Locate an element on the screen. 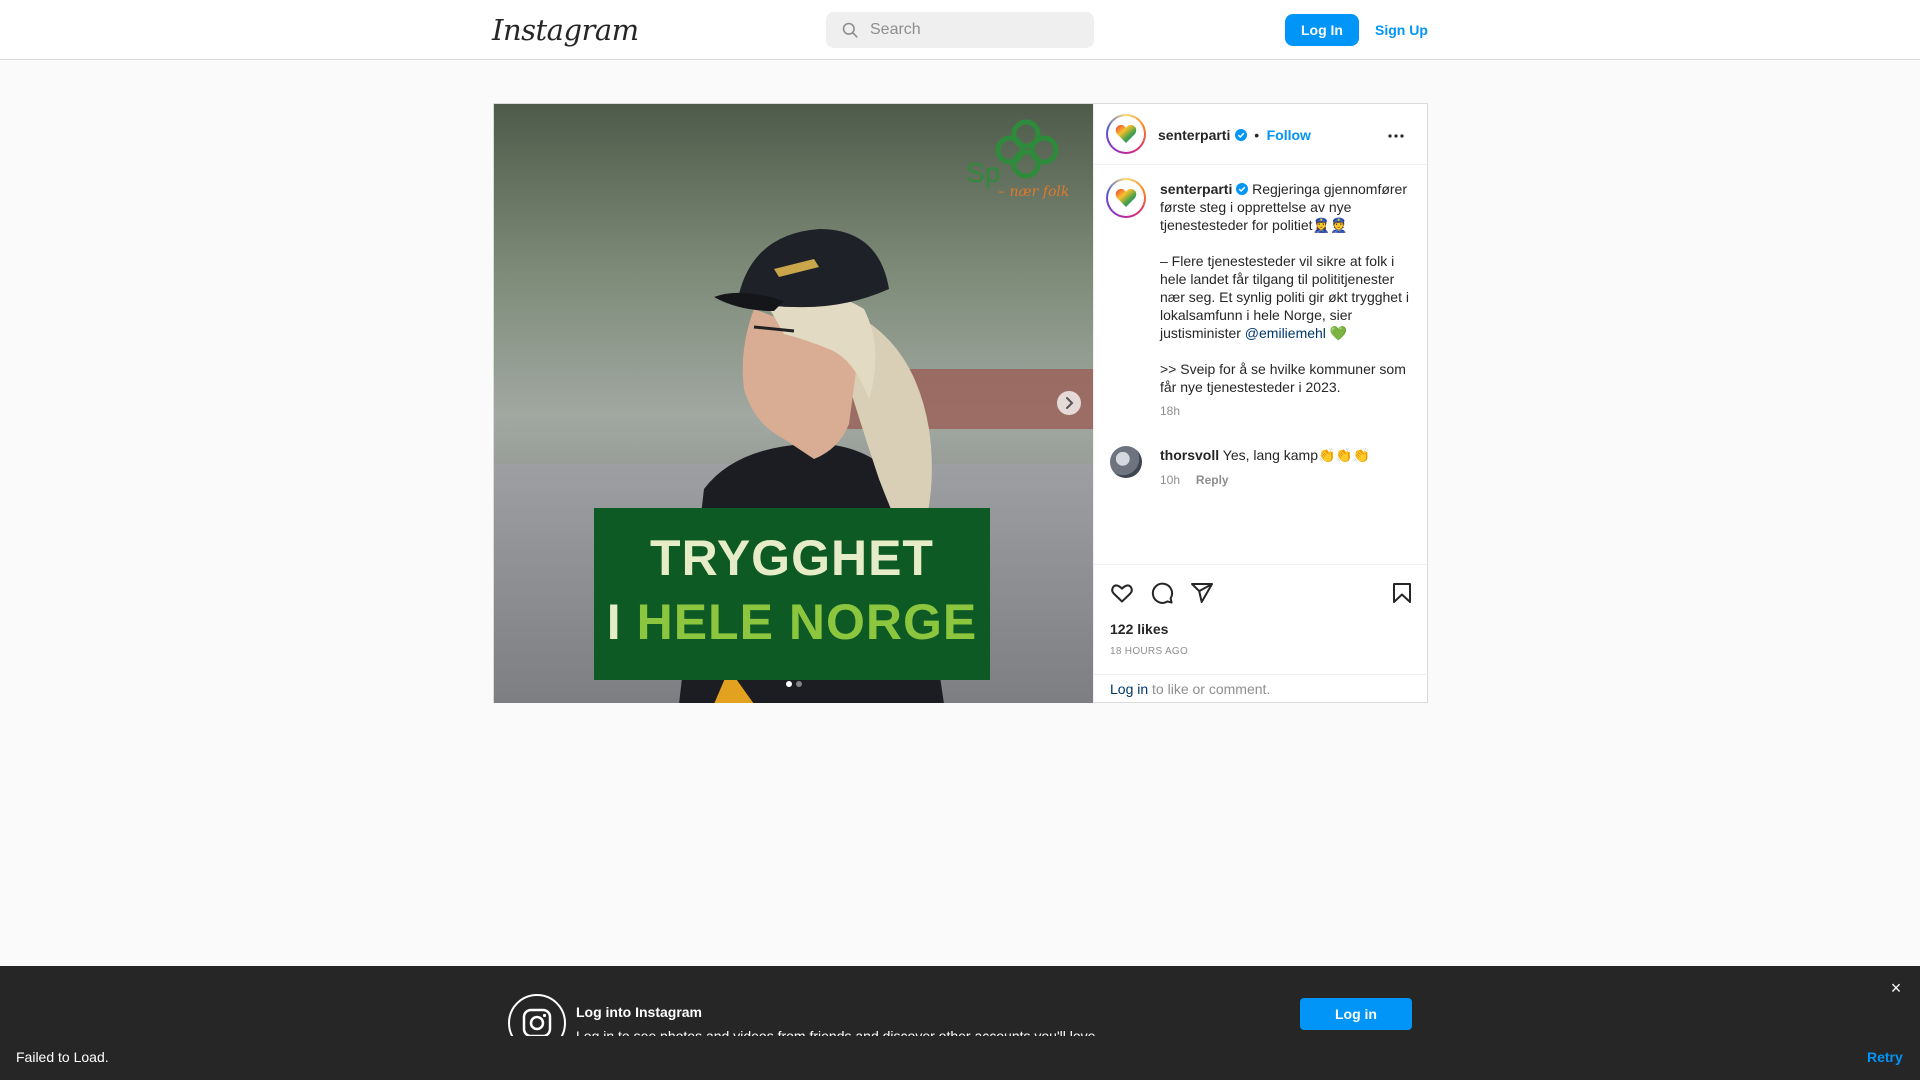 Image resolution: width=1920 pixels, height=1080 pixels. author-username: senterparti is located at coordinates (1194, 135).